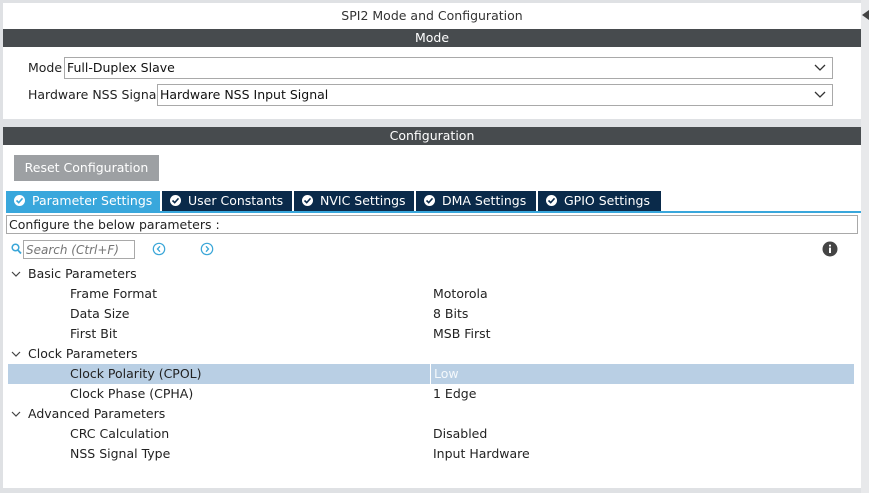 This screenshot has height=493, width=869. I want to click on param-value: MSB First, so click(462, 333).